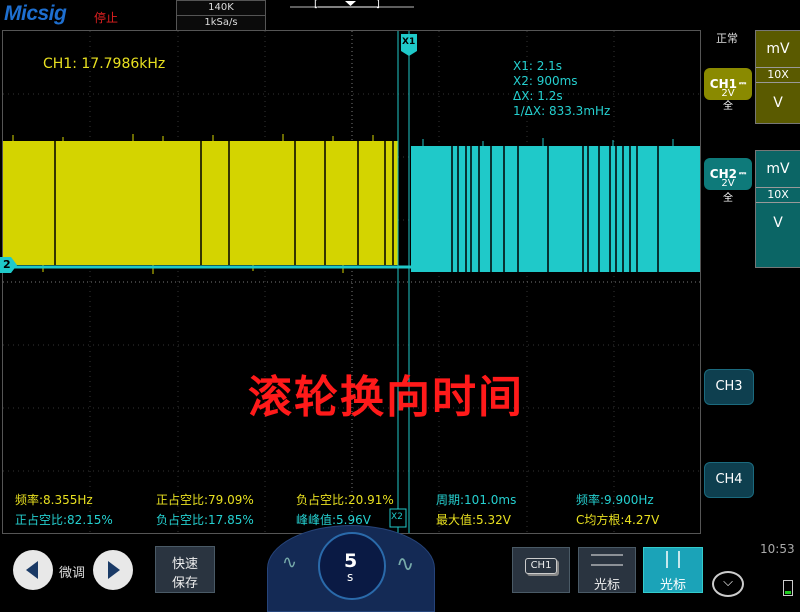 The width and height of the screenshot is (800, 612). Describe the element at coordinates (405, 564) in the screenshot. I see `wave-increase-icon: ∿` at that location.